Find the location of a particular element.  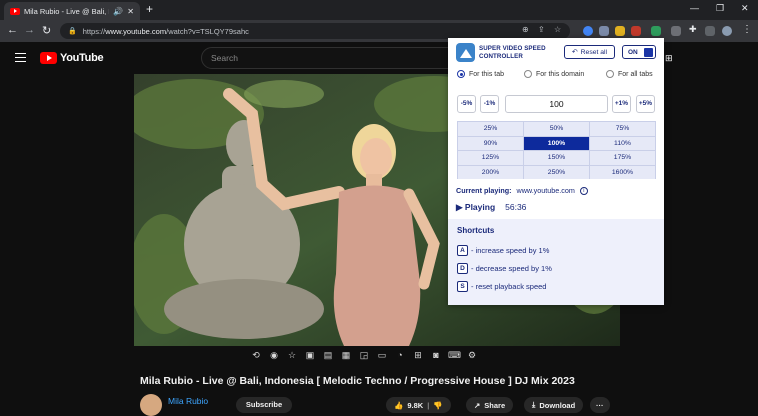

scope-option-domain: For this domain is located at coordinates (554, 74).